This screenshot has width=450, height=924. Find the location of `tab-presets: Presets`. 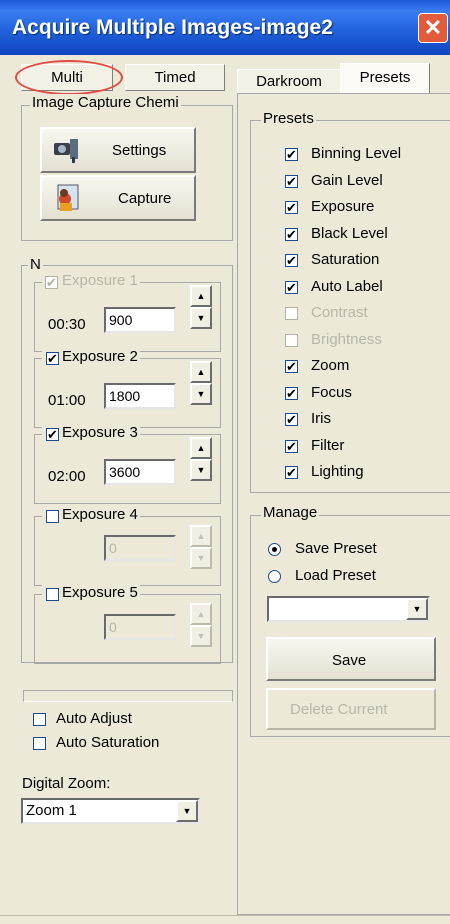

tab-presets: Presets is located at coordinates (385, 78).